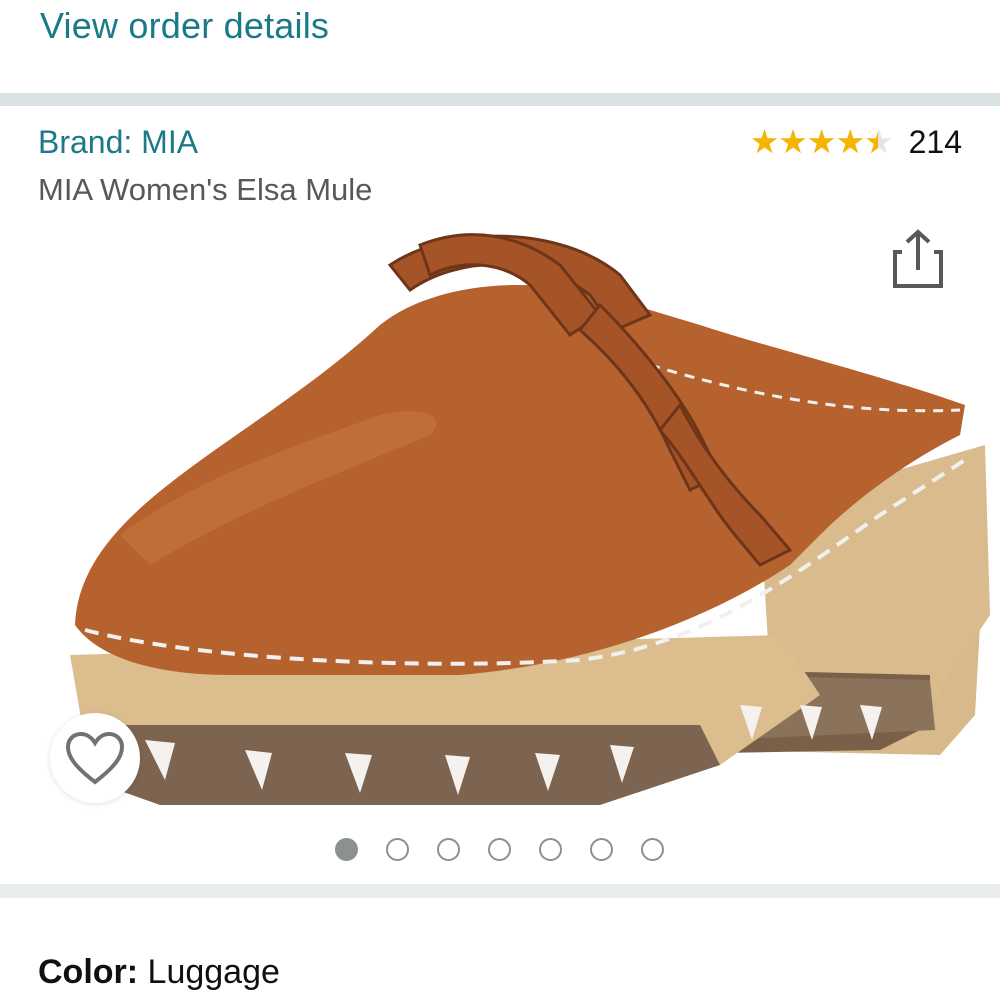  What do you see at coordinates (184, 26) in the screenshot?
I see `view-order-details-link: View order details` at bounding box center [184, 26].